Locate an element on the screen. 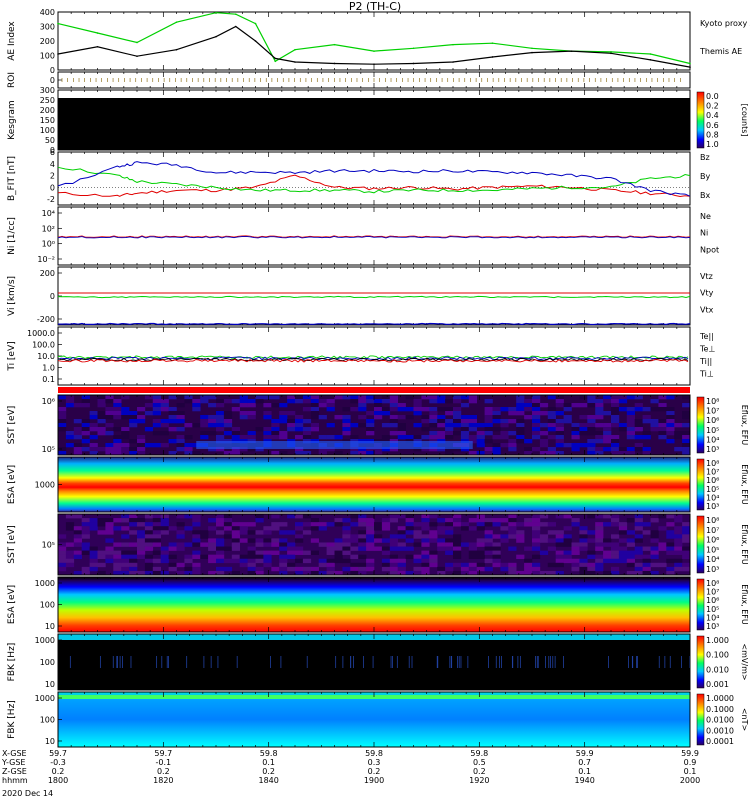 The width and height of the screenshot is (750, 800). colorbar-tick-label: 10⁷ is located at coordinates (712, 530).